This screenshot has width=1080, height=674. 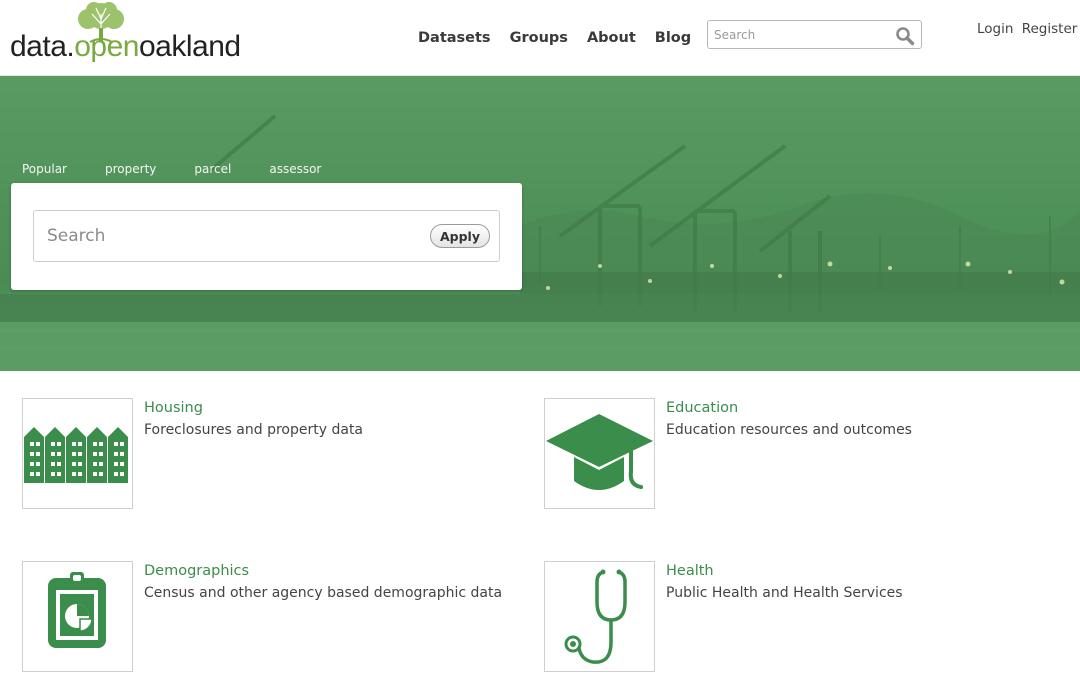 I want to click on group-title-demographics: Demographics, so click(x=196, y=571).